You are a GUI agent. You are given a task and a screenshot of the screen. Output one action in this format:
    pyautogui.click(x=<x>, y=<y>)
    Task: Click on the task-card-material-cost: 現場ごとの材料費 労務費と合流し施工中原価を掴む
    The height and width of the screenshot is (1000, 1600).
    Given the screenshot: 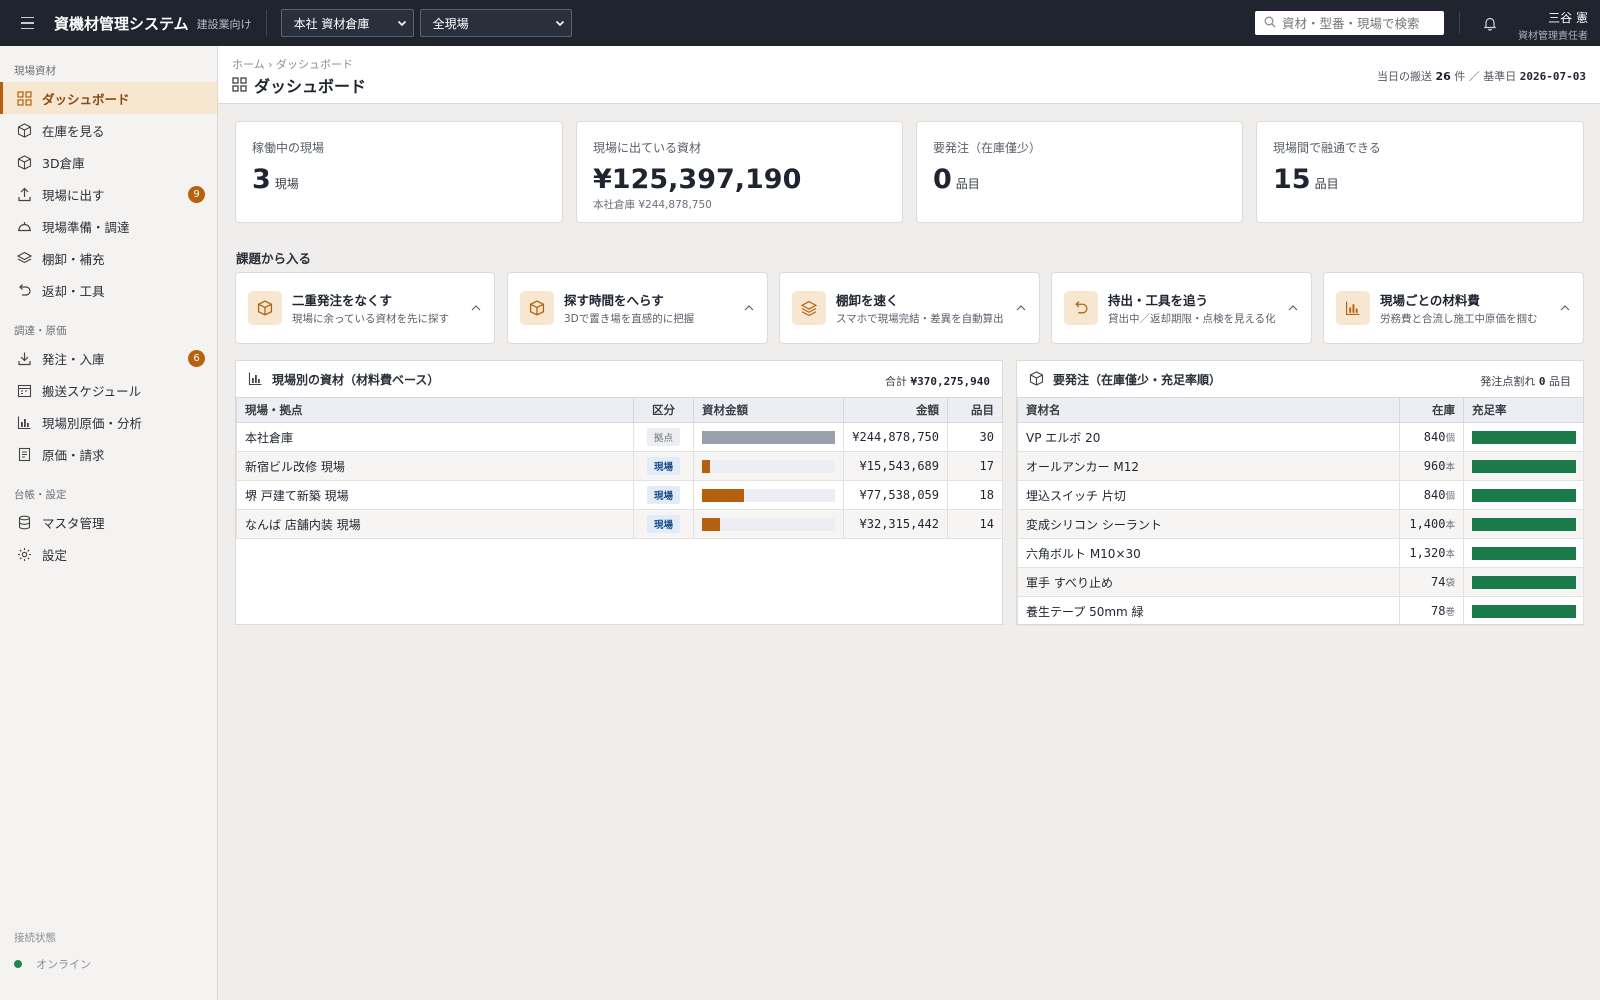 What is the action you would take?
    pyautogui.click(x=1453, y=308)
    